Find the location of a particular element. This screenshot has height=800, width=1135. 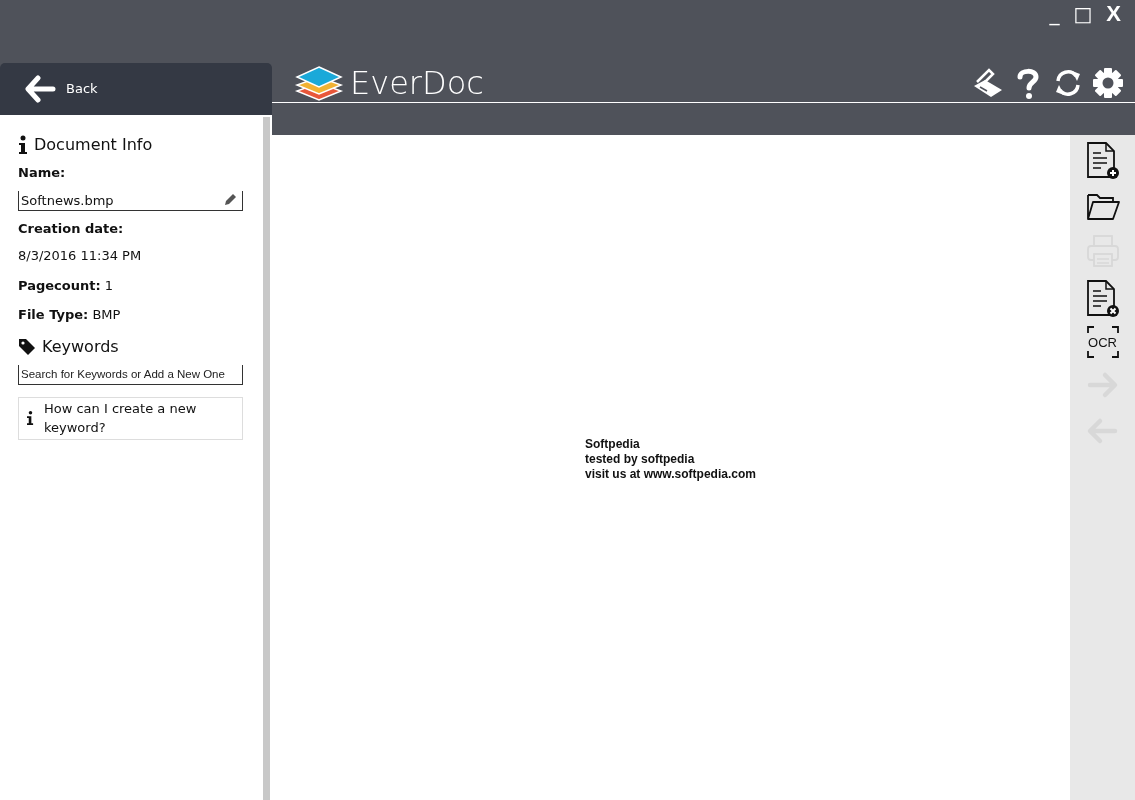

settings-icon is located at coordinates (1108, 82).